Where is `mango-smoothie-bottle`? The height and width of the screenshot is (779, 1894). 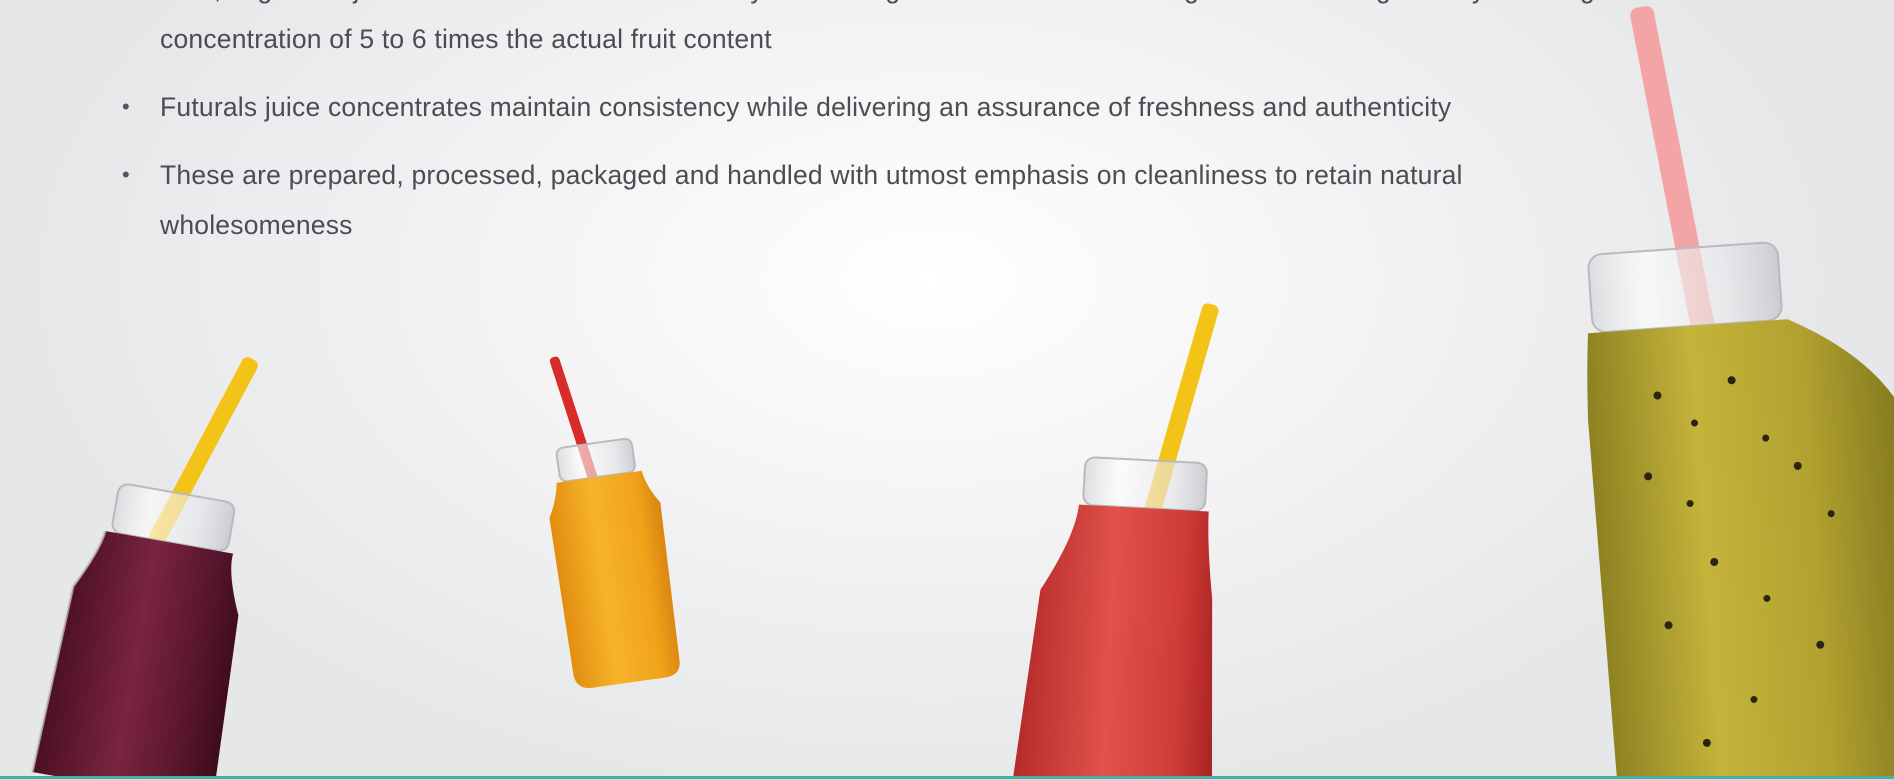 mango-smoothie-bottle is located at coordinates (614, 522).